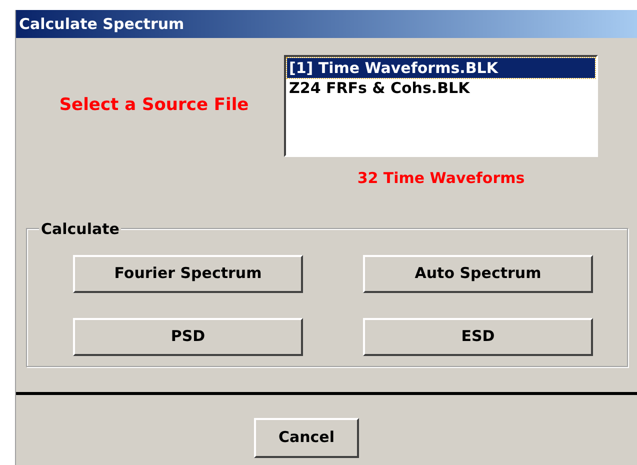 The width and height of the screenshot is (637, 465). I want to click on file-list-item: Z24 FRFs & Cohs.BLK, so click(441, 88).